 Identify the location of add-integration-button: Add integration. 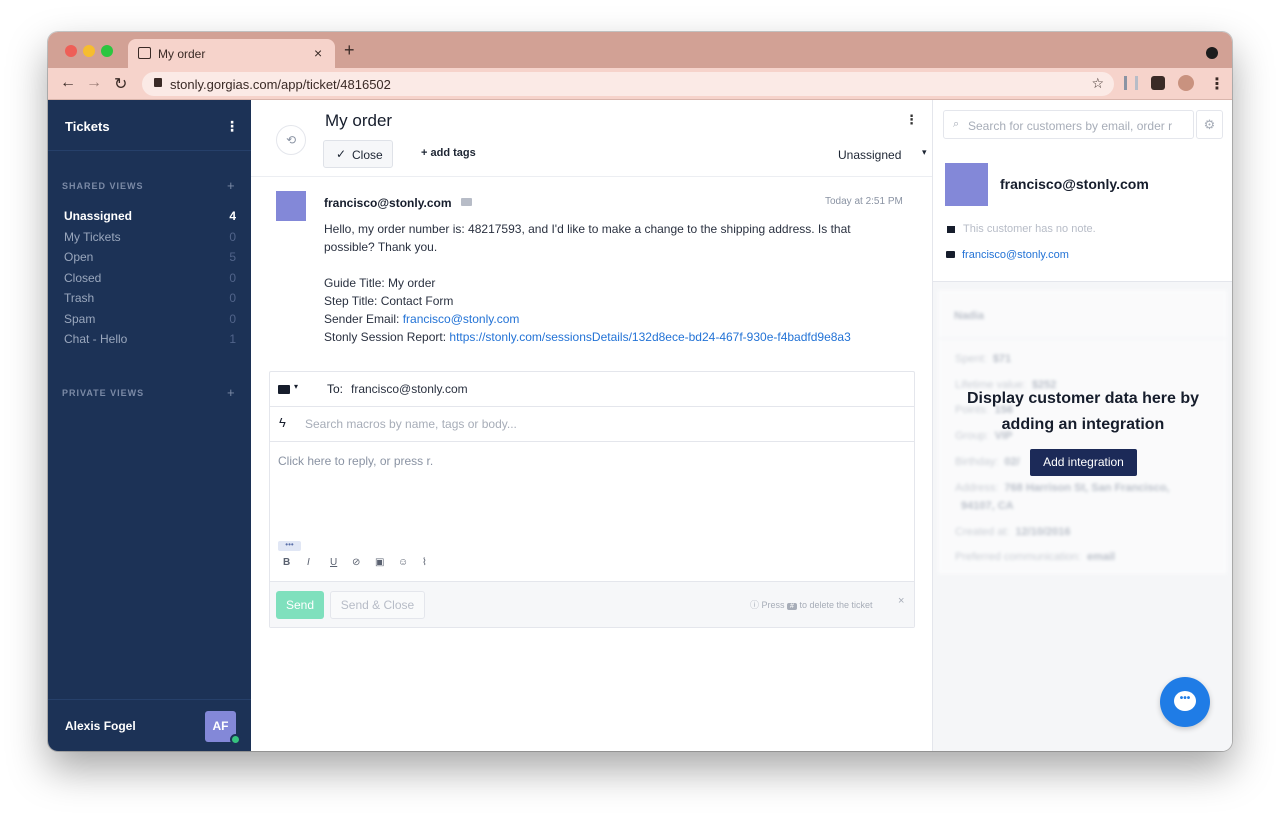
(1083, 462).